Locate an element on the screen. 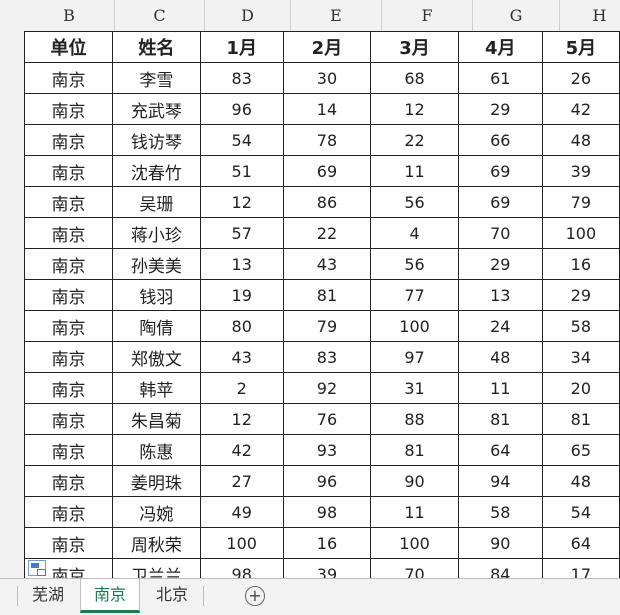 The image size is (620, 615). cell: 周秋荣 is located at coordinates (156, 543).